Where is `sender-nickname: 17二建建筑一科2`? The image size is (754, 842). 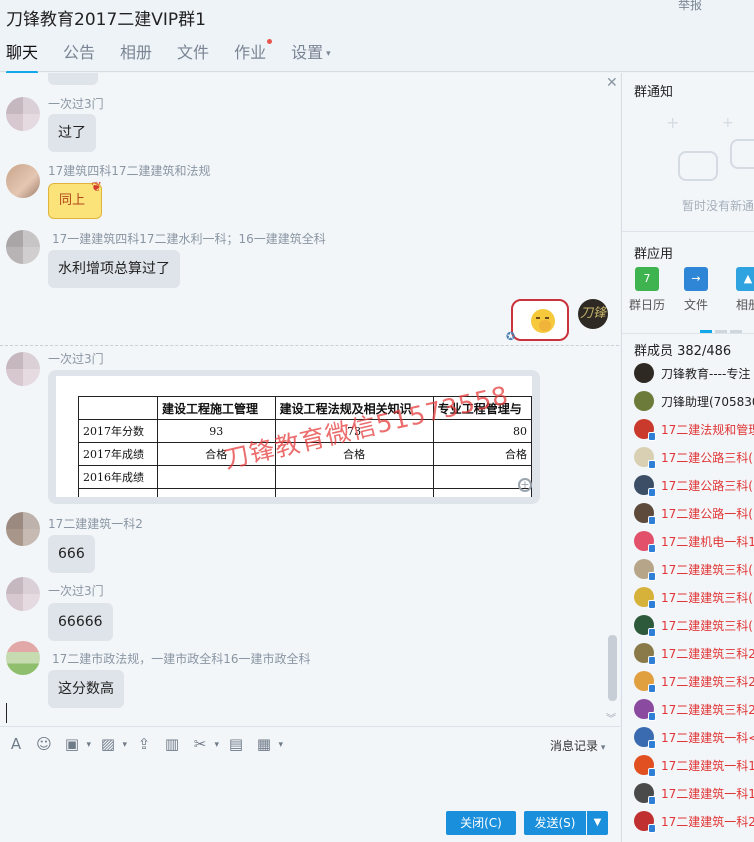
sender-nickname: 17二建建筑一科2 is located at coordinates (95, 524).